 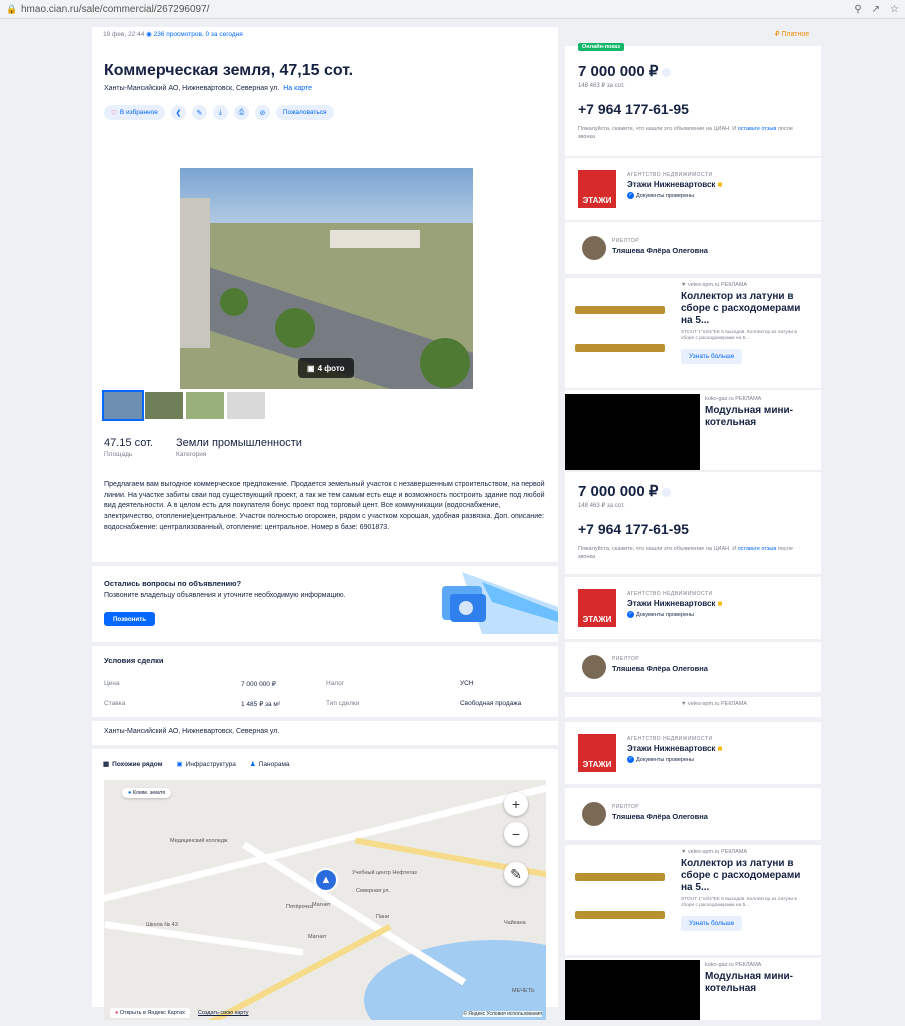 What do you see at coordinates (134, 660) in the screenshot?
I see `deal-title: Условия сделки` at bounding box center [134, 660].